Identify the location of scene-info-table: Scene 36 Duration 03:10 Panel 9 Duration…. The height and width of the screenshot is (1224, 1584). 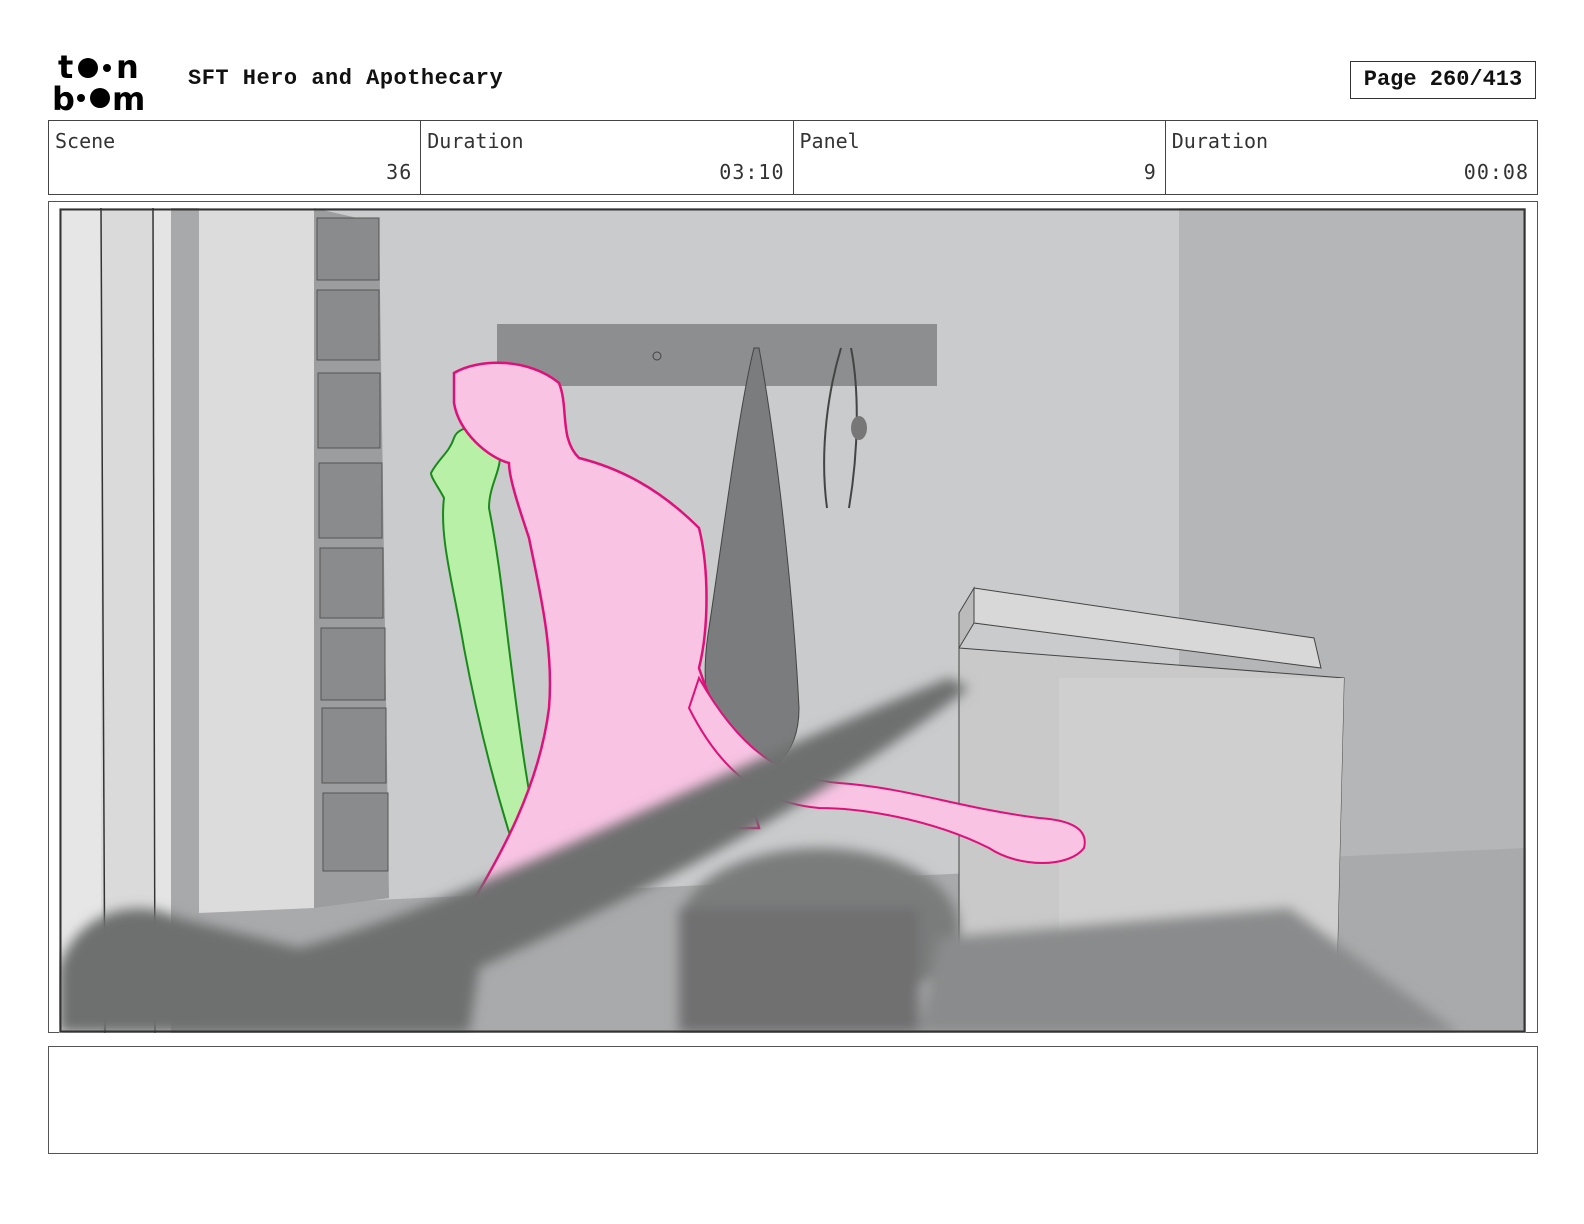
(793, 157).